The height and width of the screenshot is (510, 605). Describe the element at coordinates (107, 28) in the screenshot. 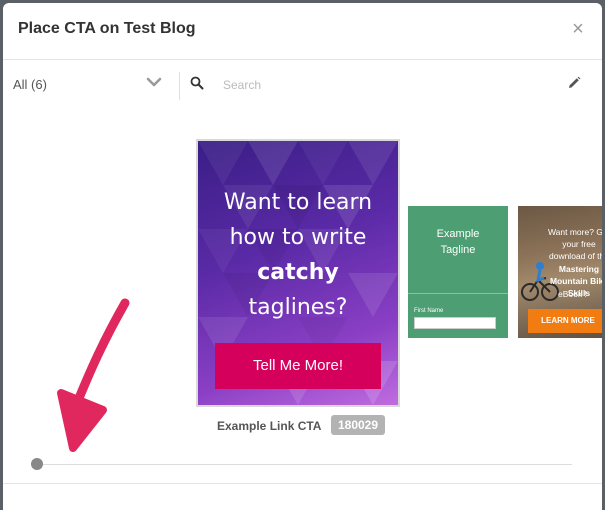

I see `modal-title: Place CTA on Test Blog` at that location.